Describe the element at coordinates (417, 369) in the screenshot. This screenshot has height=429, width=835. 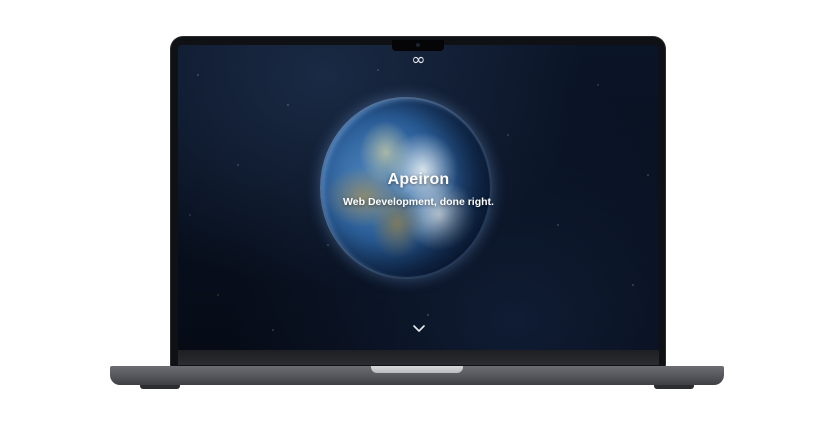
I see `lid-opening-notch` at that location.